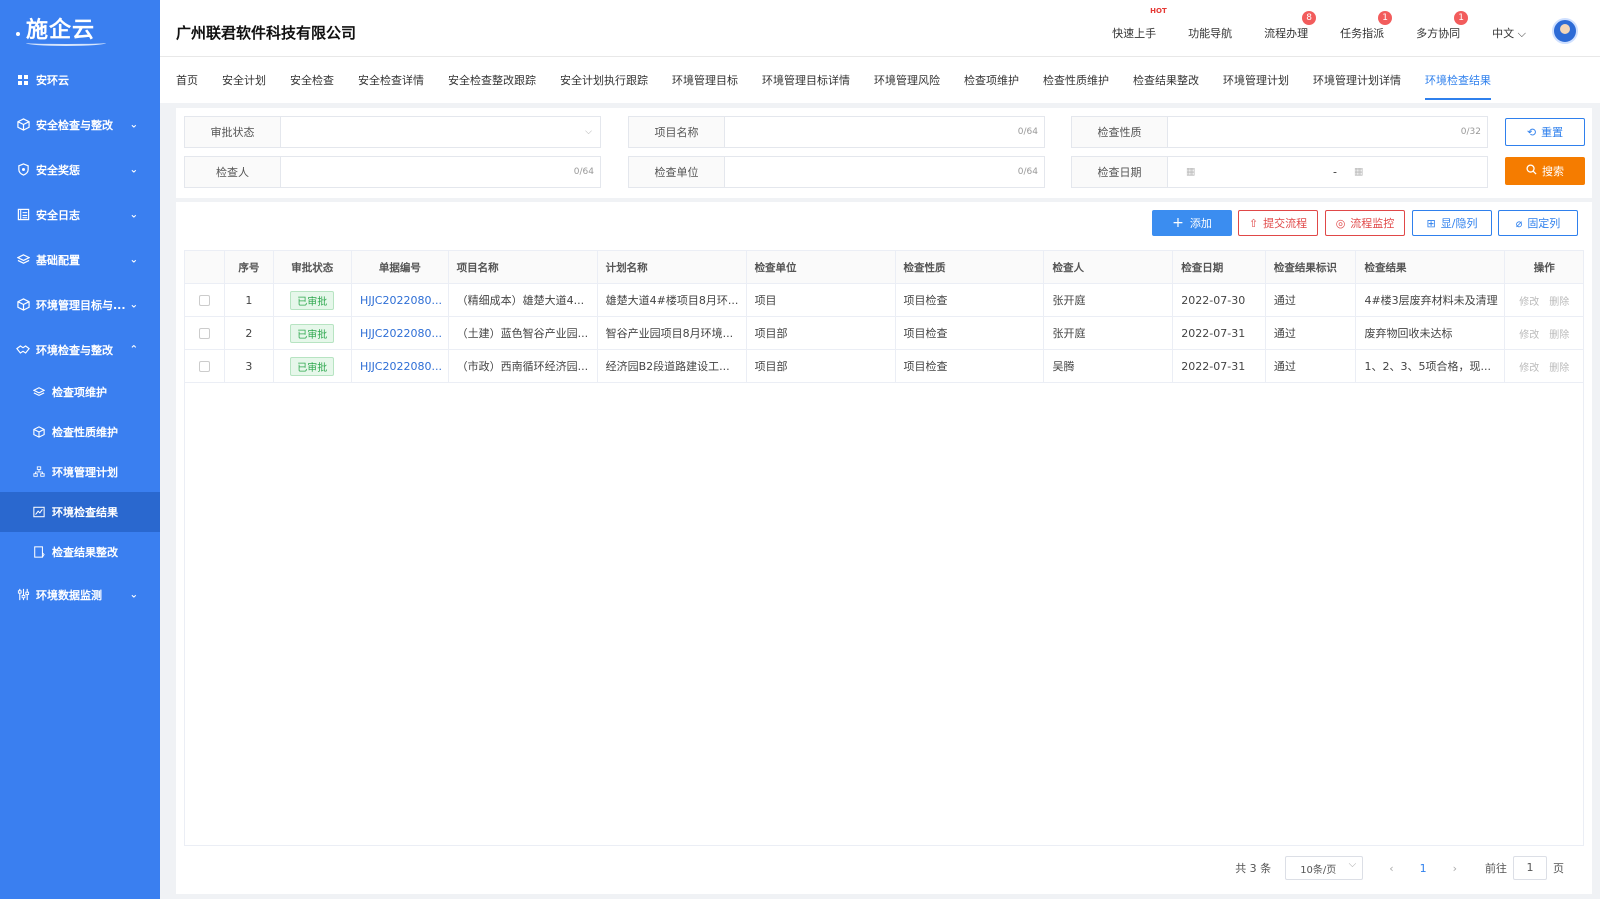 The width and height of the screenshot is (1600, 899). I want to click on approval-status-field: 审批状态 ⌵, so click(392, 132).